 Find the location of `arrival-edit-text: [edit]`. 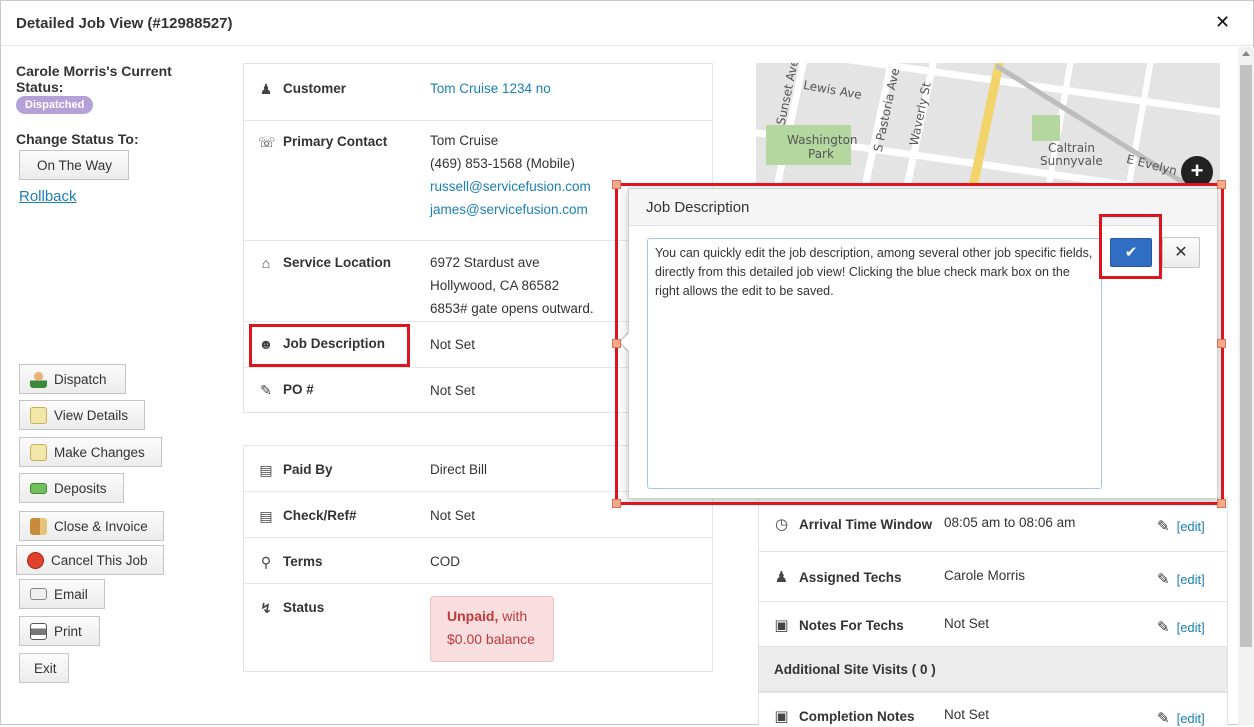

arrival-edit-text: [edit] is located at coordinates (1190, 526).